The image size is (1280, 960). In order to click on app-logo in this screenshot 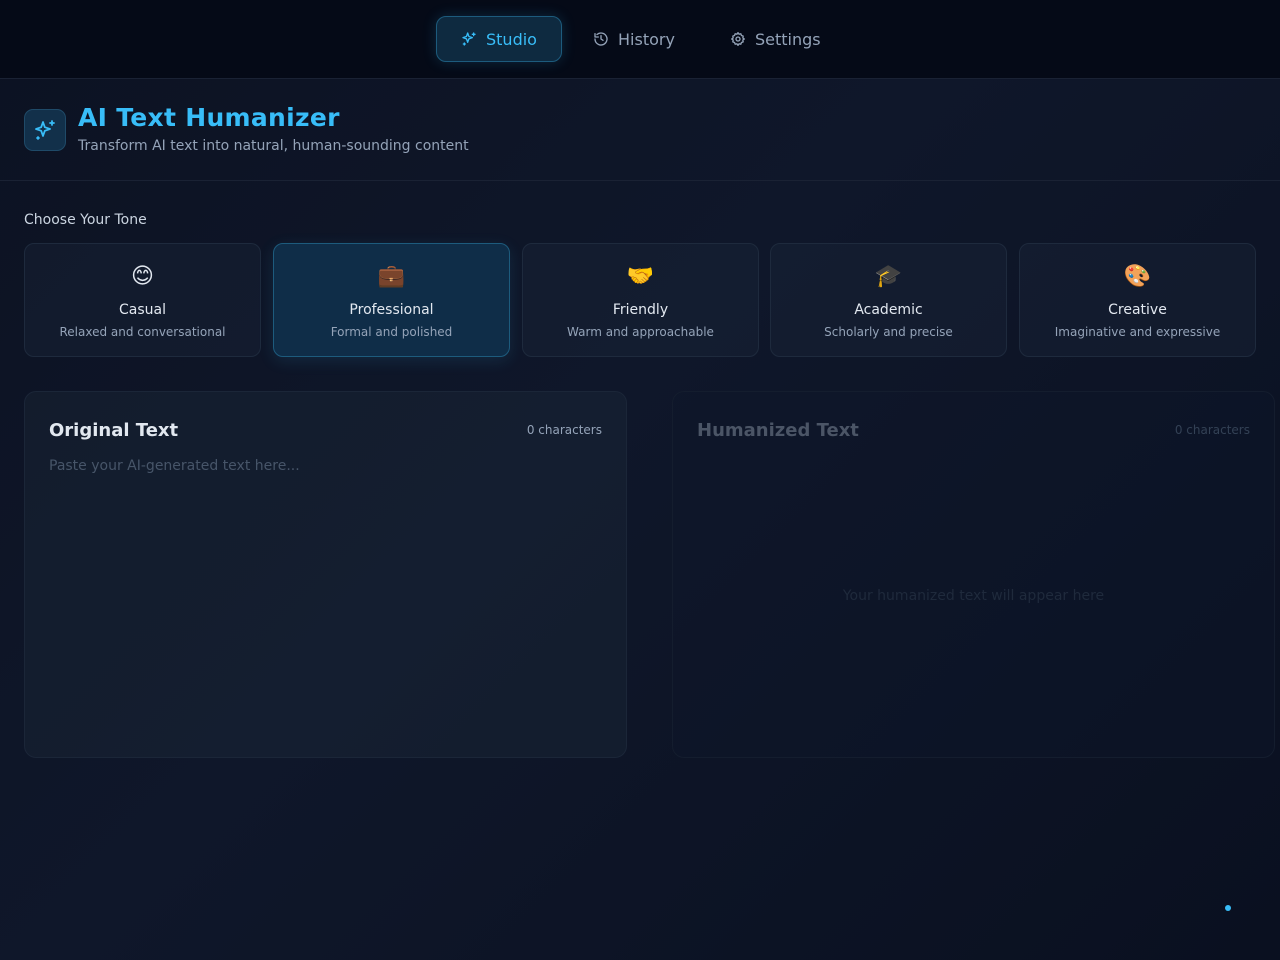, I will do `click(45, 130)`.